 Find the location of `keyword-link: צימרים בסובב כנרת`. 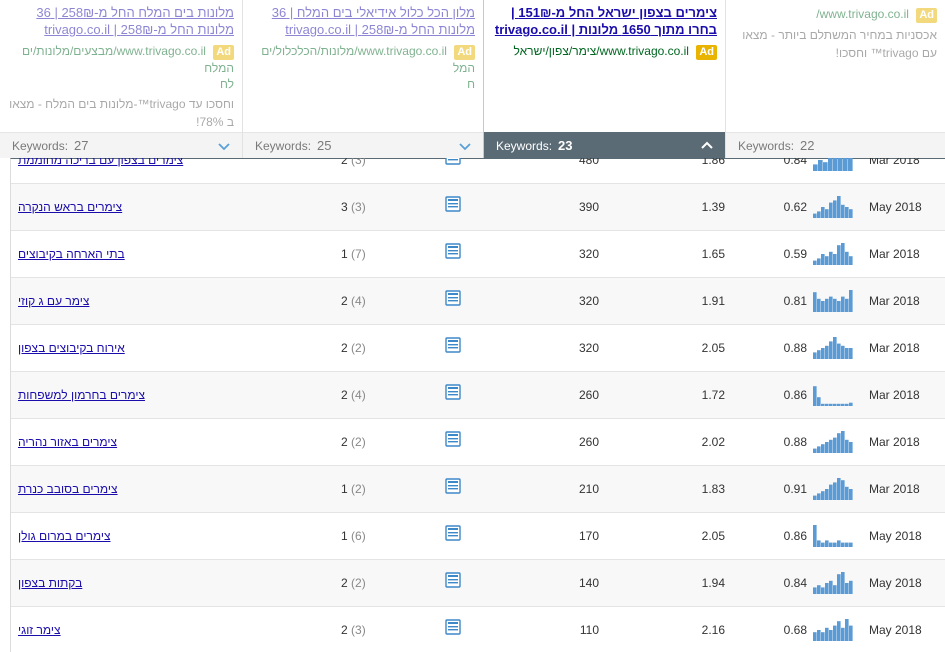

keyword-link: צימרים בסובב כנרת is located at coordinates (68, 489).